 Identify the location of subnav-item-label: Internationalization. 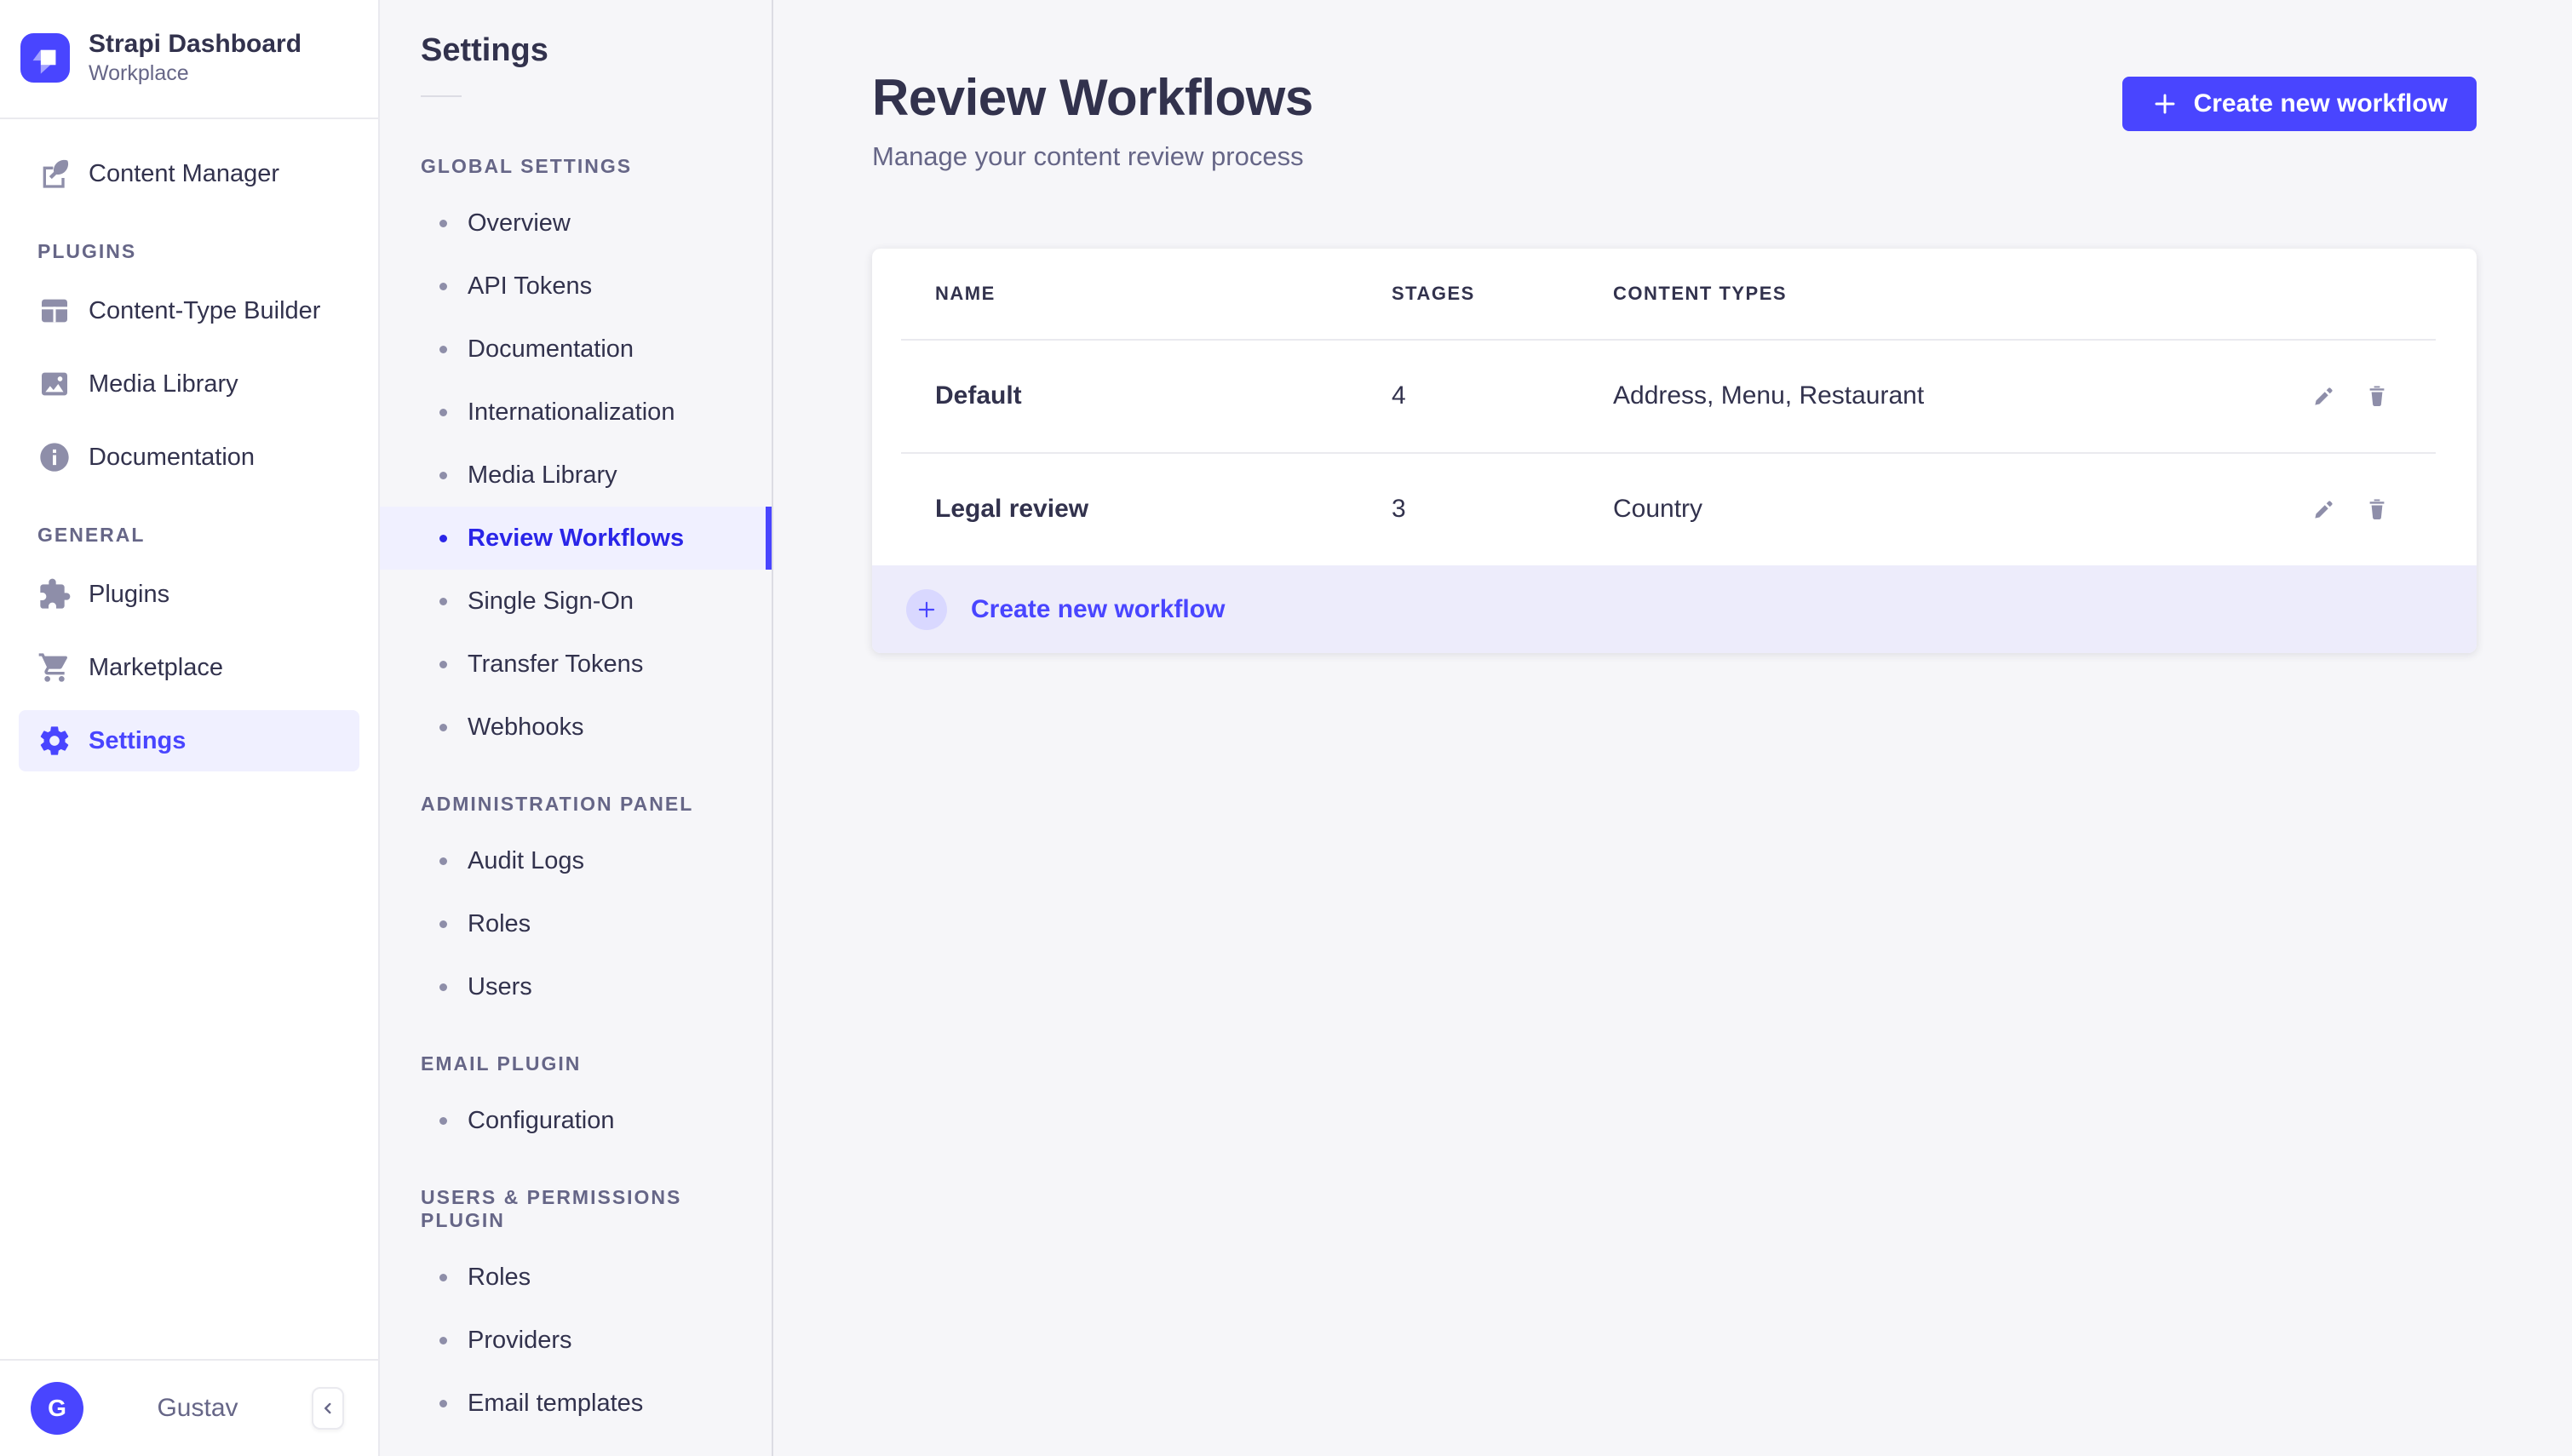
(571, 412).